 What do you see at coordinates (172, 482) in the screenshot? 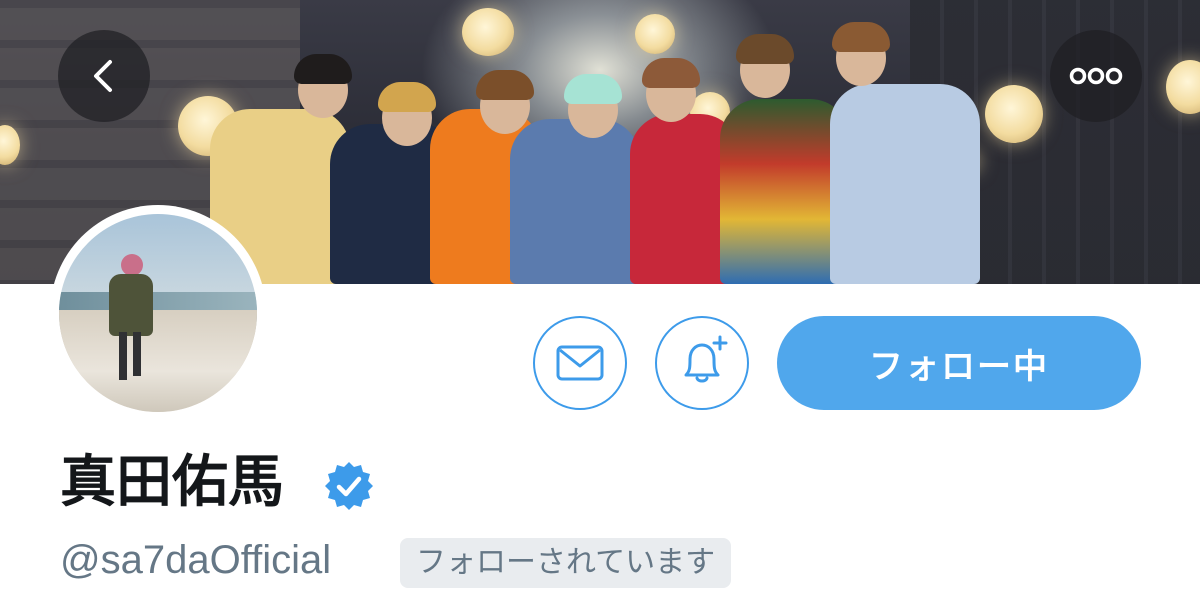
I see `display-name: 真田佑馬` at bounding box center [172, 482].